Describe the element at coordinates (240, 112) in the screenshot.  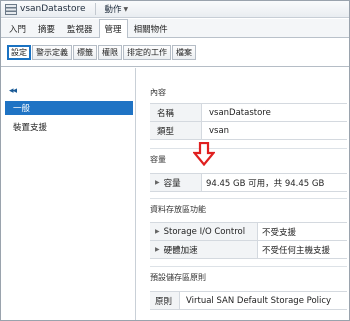
I see `property-value: vsanDatastore` at that location.